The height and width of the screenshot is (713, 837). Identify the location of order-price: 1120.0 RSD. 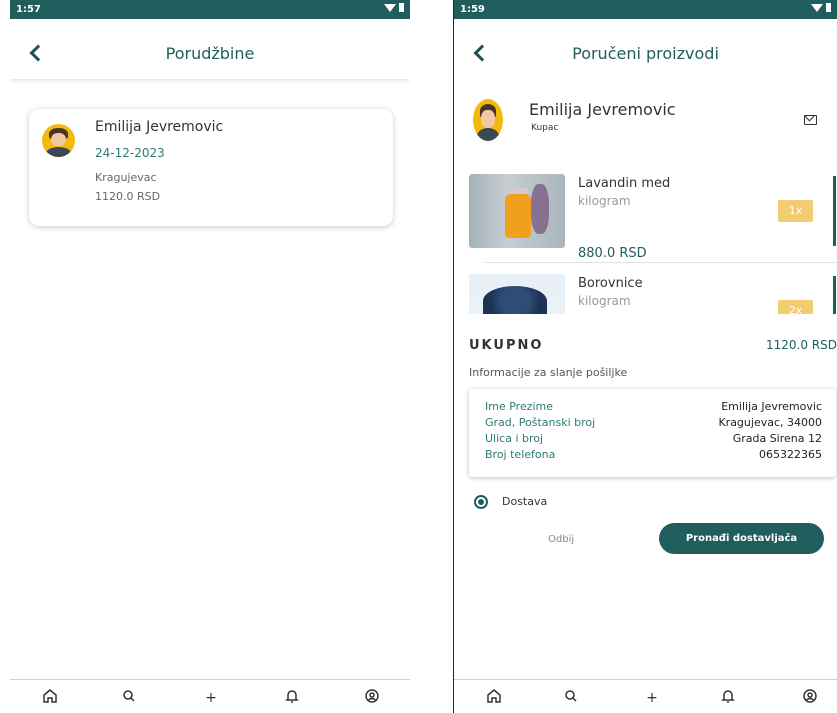
(128, 196).